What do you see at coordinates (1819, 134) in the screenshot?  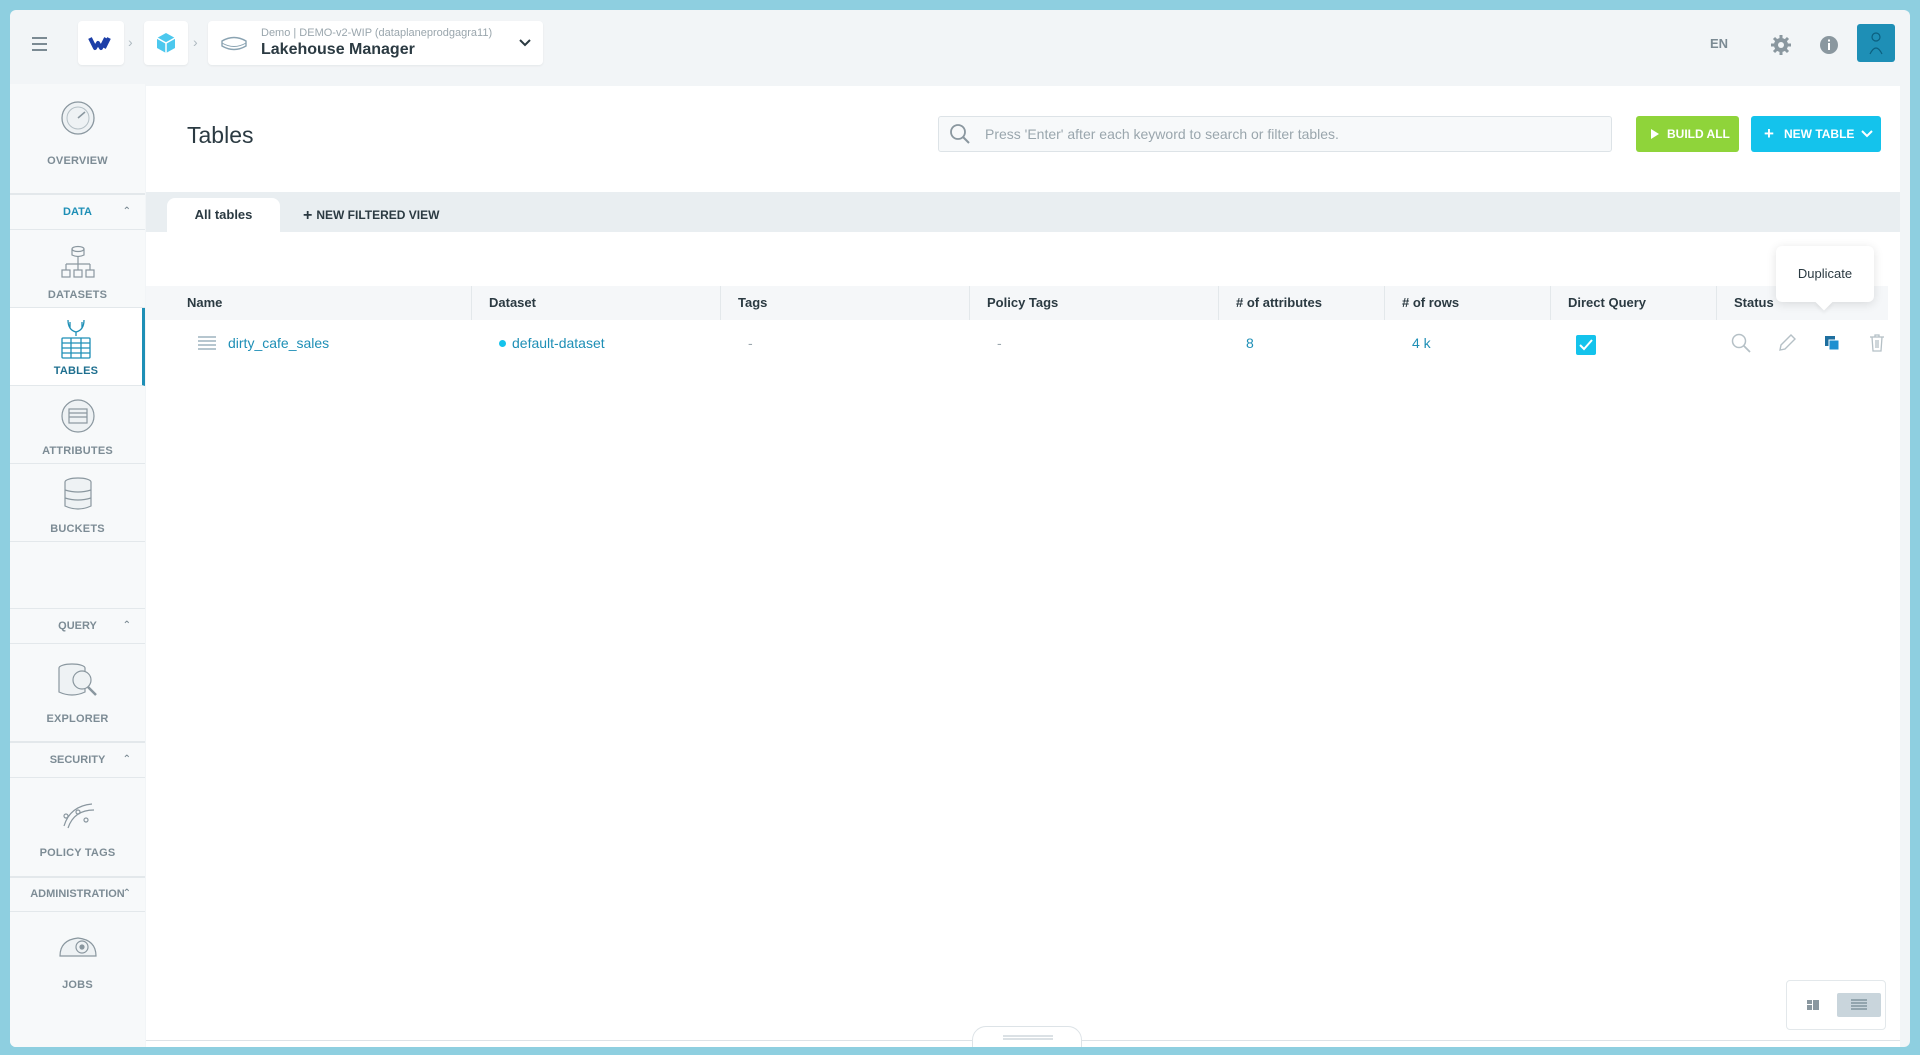 I see `new-table-label: NEW TABLE` at bounding box center [1819, 134].